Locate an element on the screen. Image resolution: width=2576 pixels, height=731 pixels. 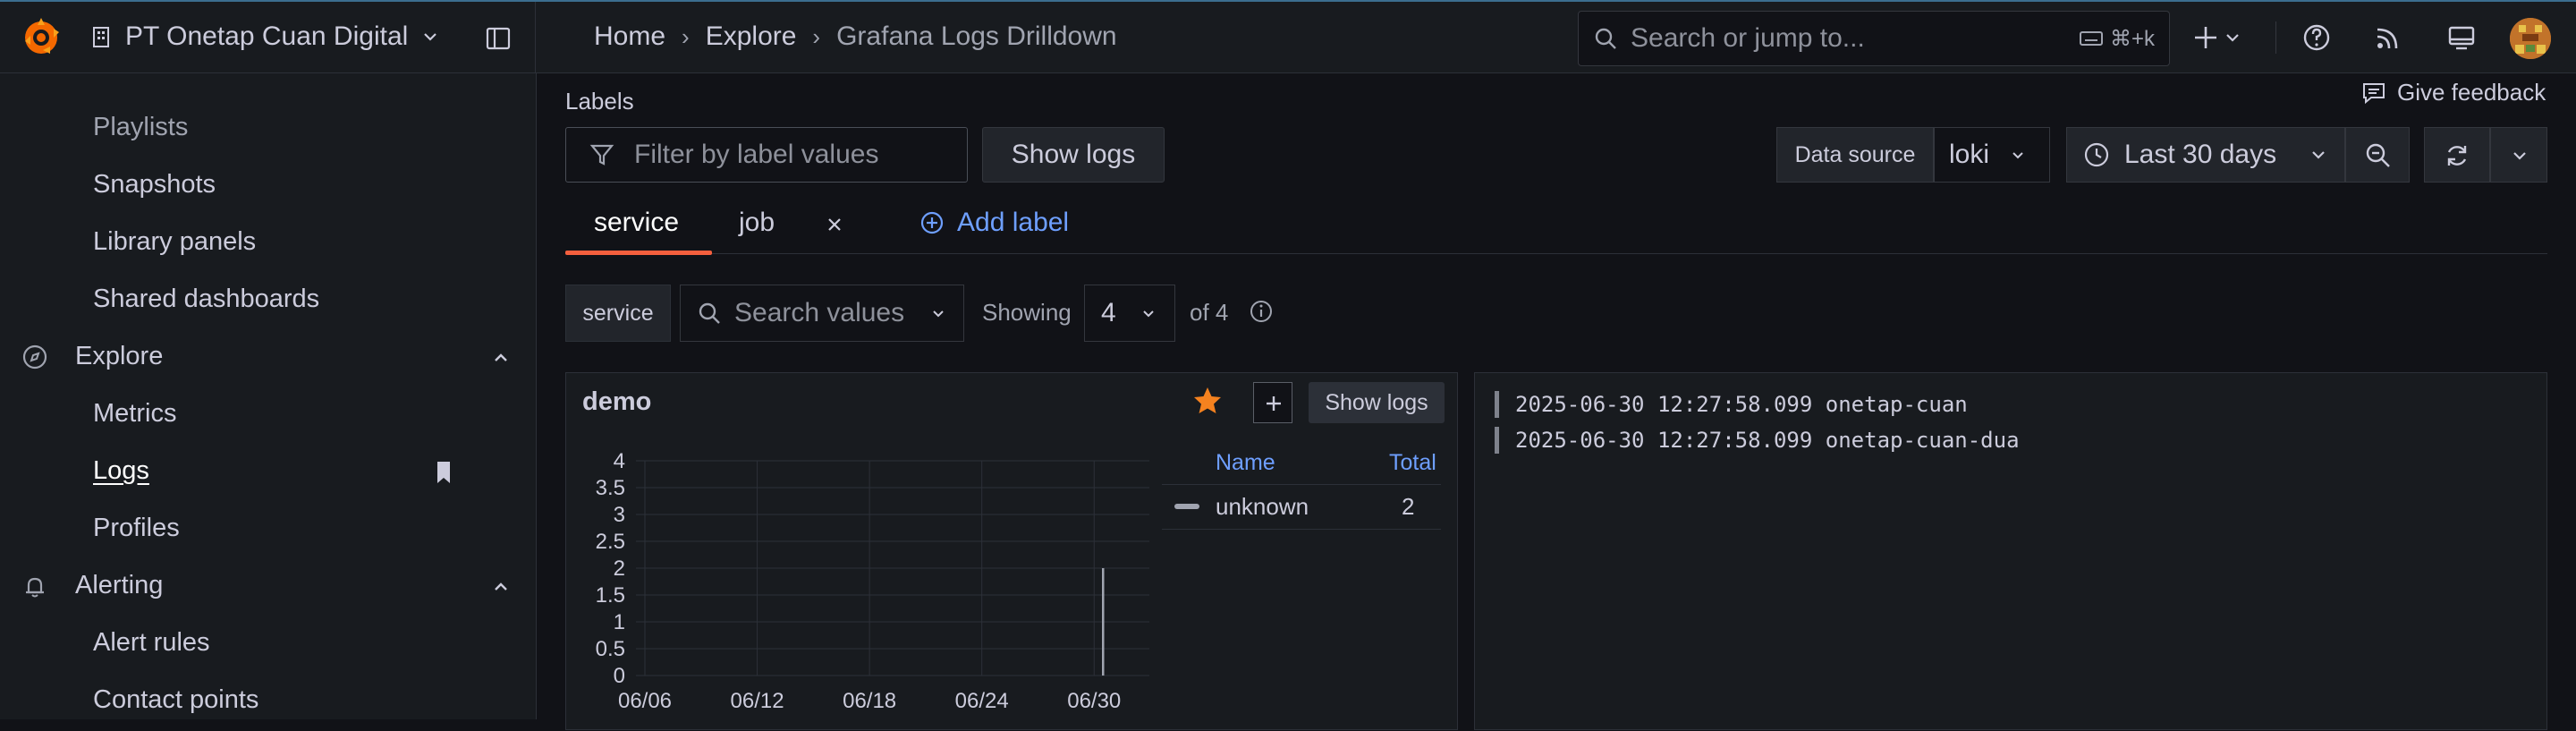
showing-label: Showing is located at coordinates (1027, 312).